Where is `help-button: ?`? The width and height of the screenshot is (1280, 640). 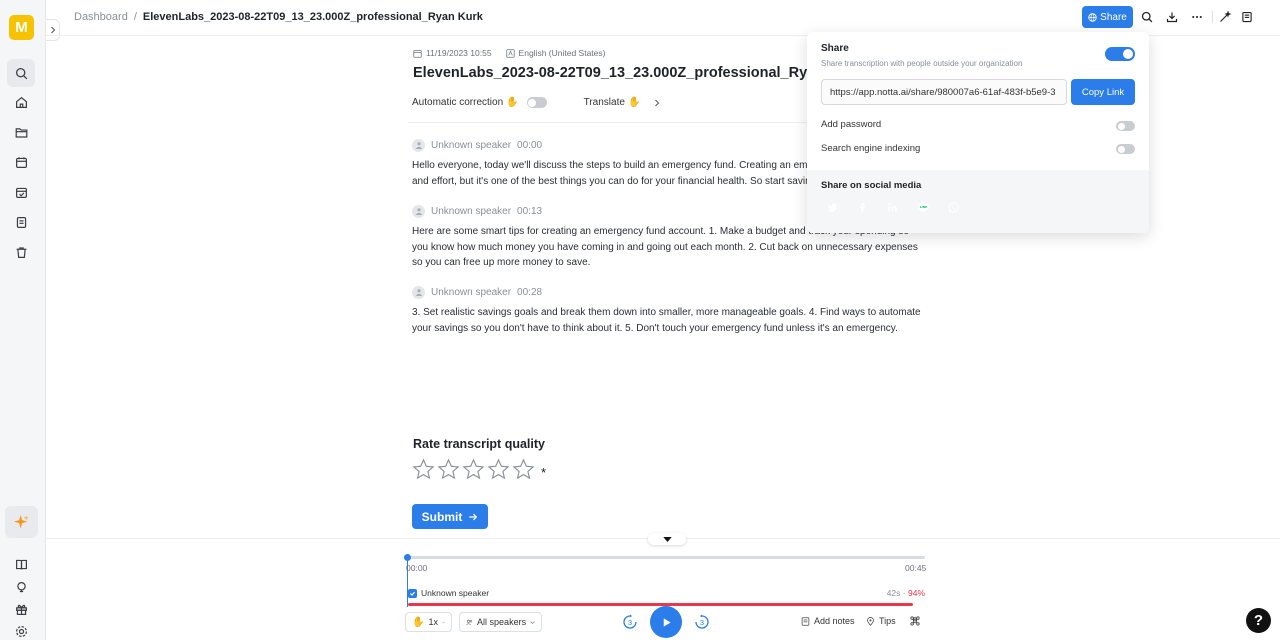 help-button: ? is located at coordinates (1258, 620).